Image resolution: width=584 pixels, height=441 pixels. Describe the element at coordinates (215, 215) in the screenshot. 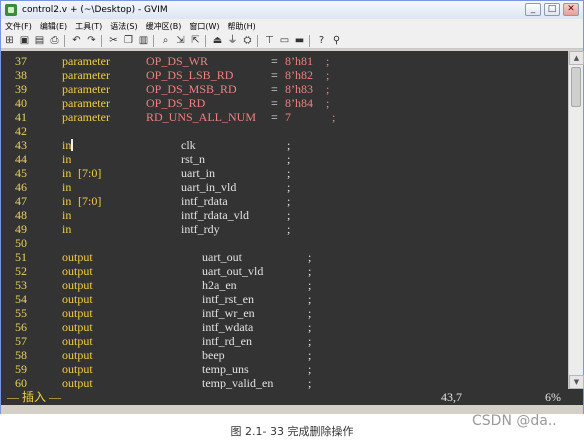

I see `signal-name: intf_rdata_vld` at that location.